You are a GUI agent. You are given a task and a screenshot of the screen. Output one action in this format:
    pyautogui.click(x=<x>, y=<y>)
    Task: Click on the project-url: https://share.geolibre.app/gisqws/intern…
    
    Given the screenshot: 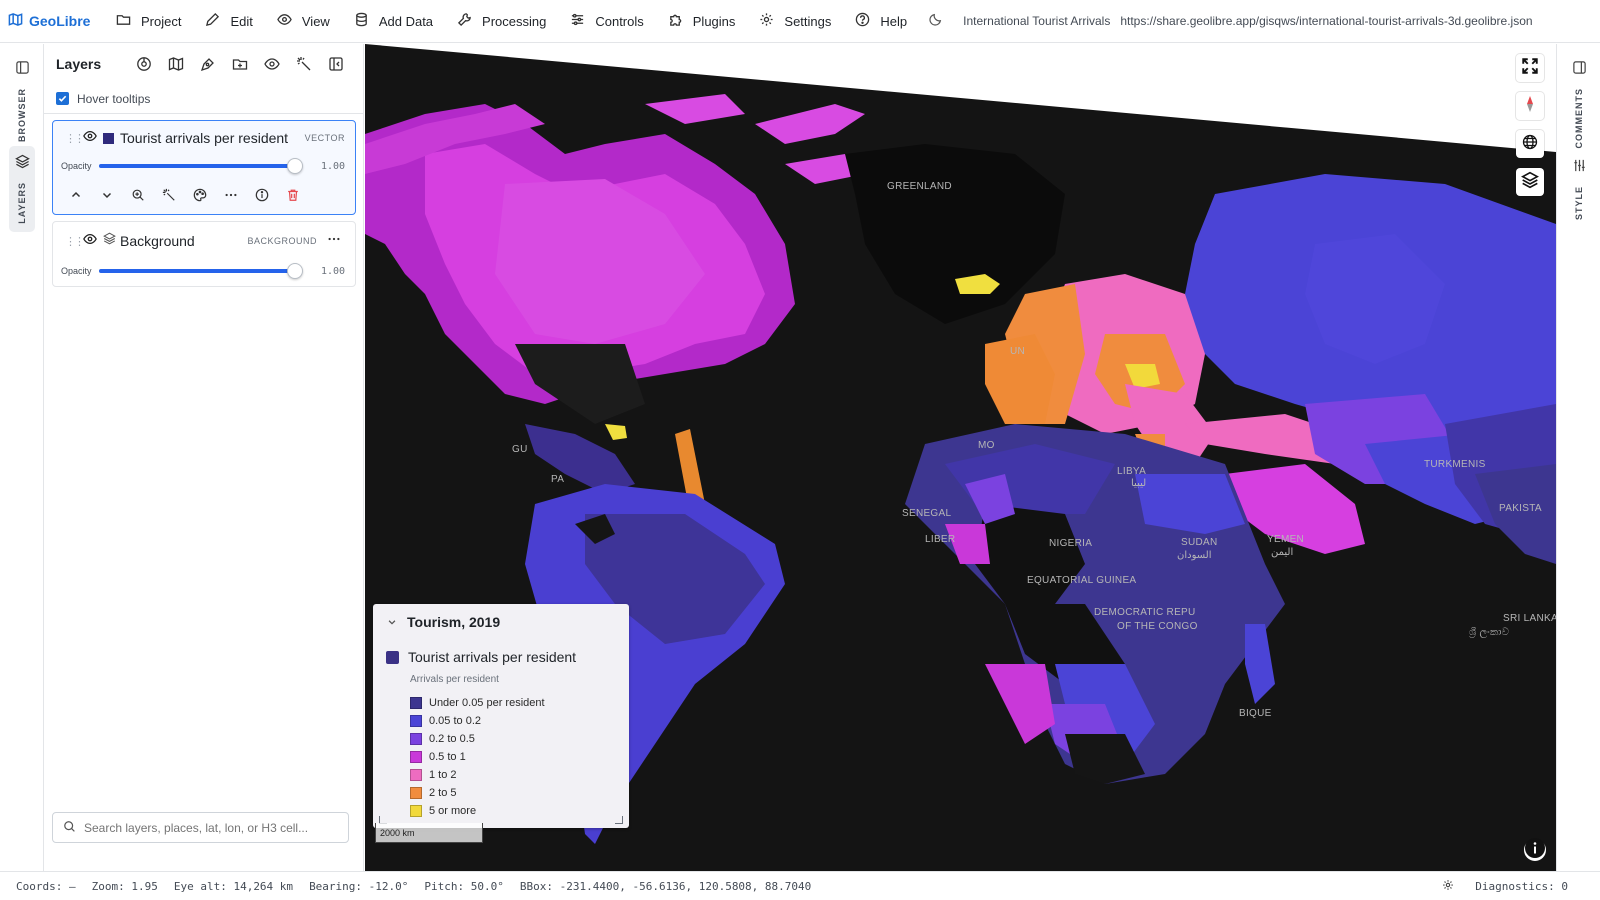 What is the action you would take?
    pyautogui.click(x=1336, y=21)
    